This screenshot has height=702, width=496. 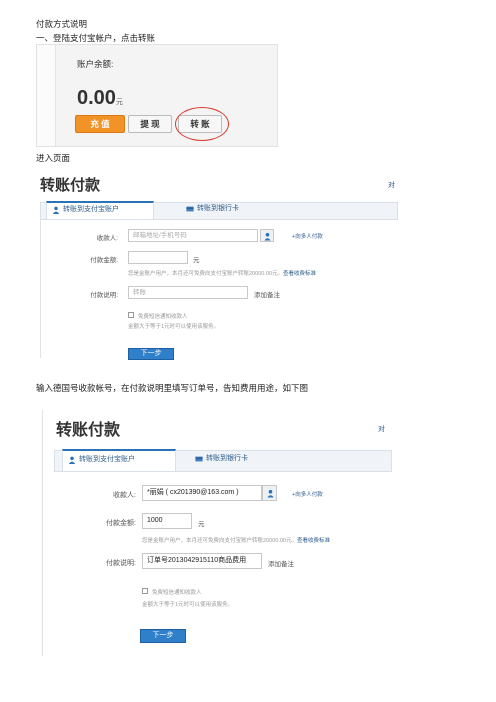 I want to click on note-input: 转账, so click(x=188, y=292).